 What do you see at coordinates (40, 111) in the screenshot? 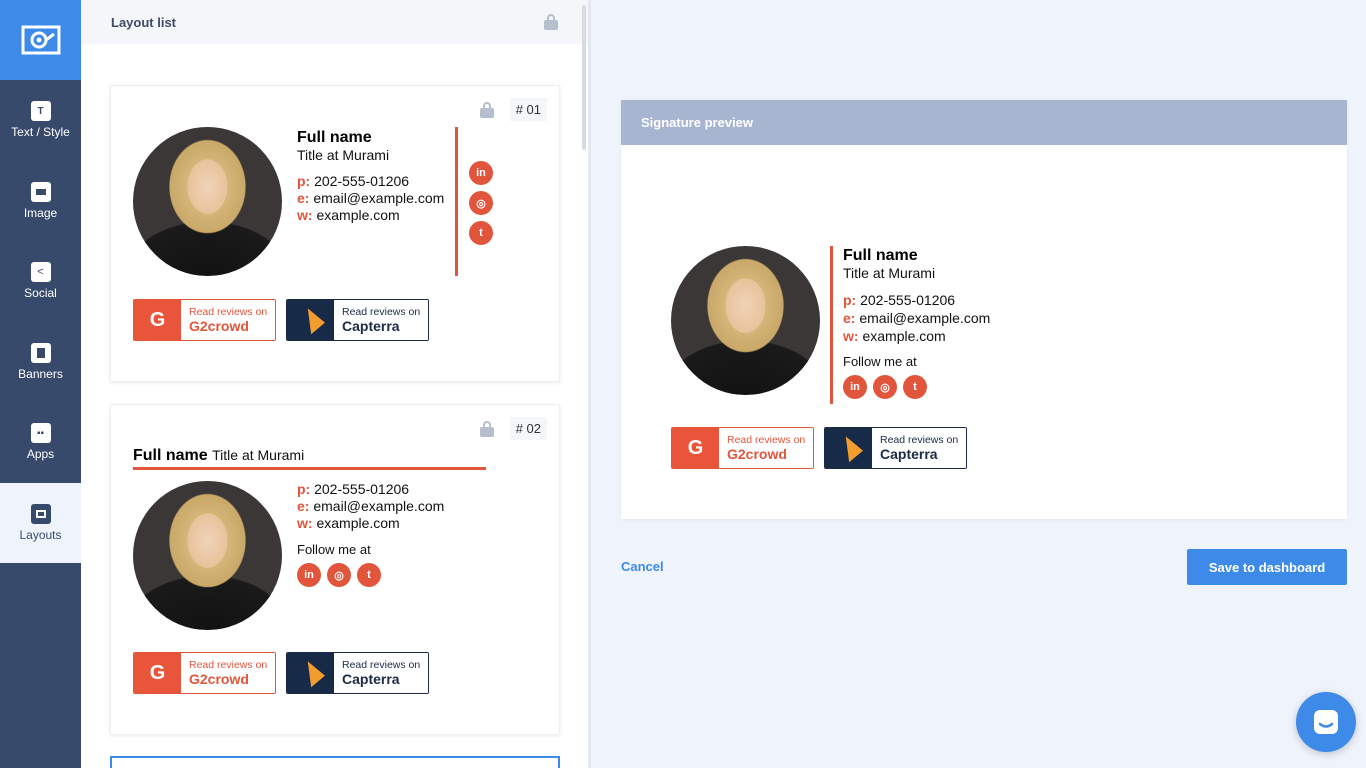
I see `text-style-icon: T` at bounding box center [40, 111].